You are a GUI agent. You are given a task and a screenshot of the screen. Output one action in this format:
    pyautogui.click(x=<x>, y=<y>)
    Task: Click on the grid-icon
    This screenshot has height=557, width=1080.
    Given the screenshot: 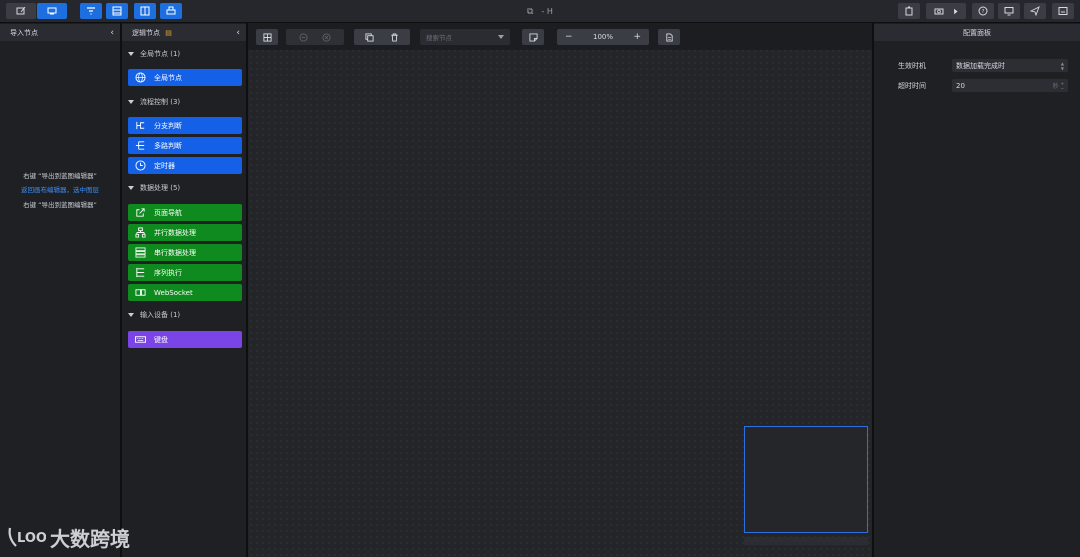 What is the action you would take?
    pyautogui.click(x=267, y=37)
    